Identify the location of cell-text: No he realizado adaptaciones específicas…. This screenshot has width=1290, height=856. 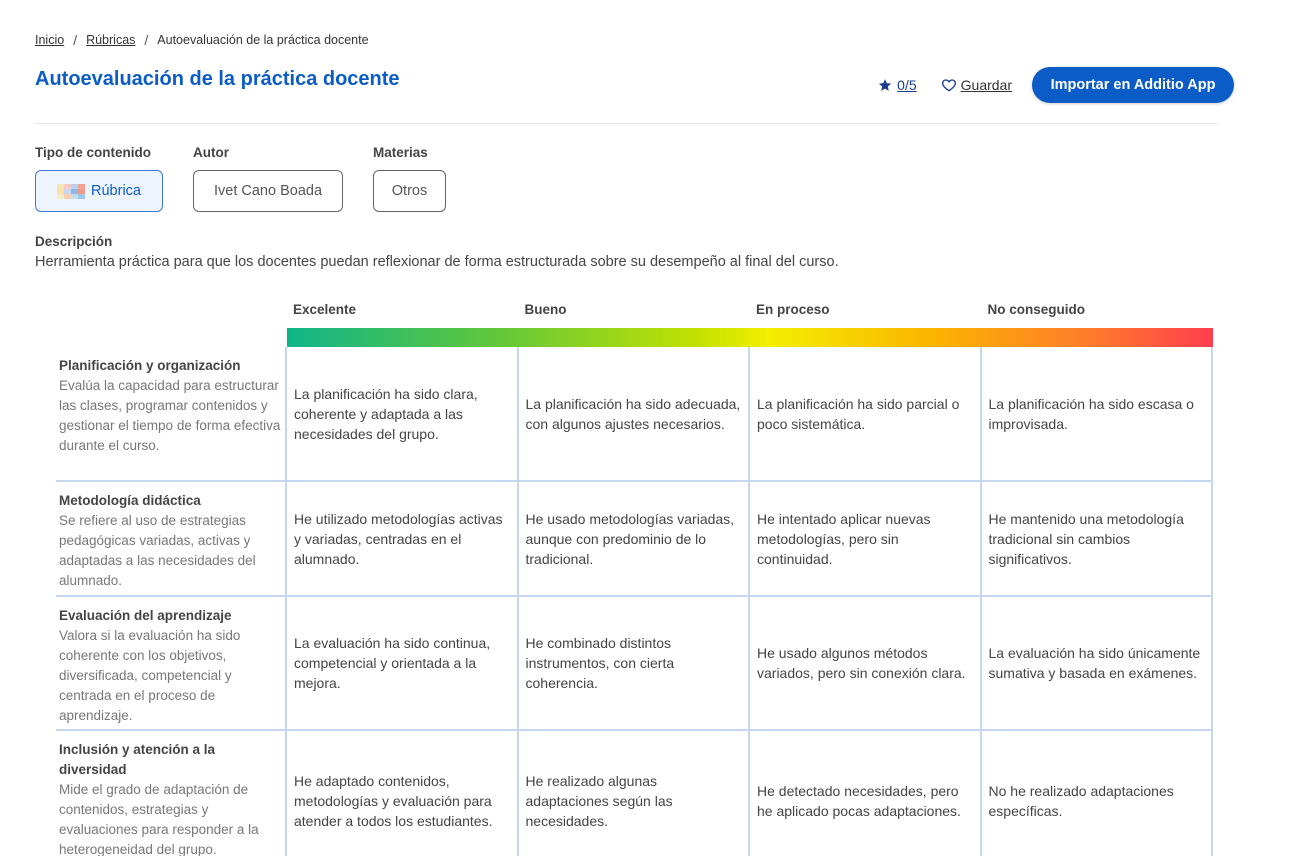
(1081, 801).